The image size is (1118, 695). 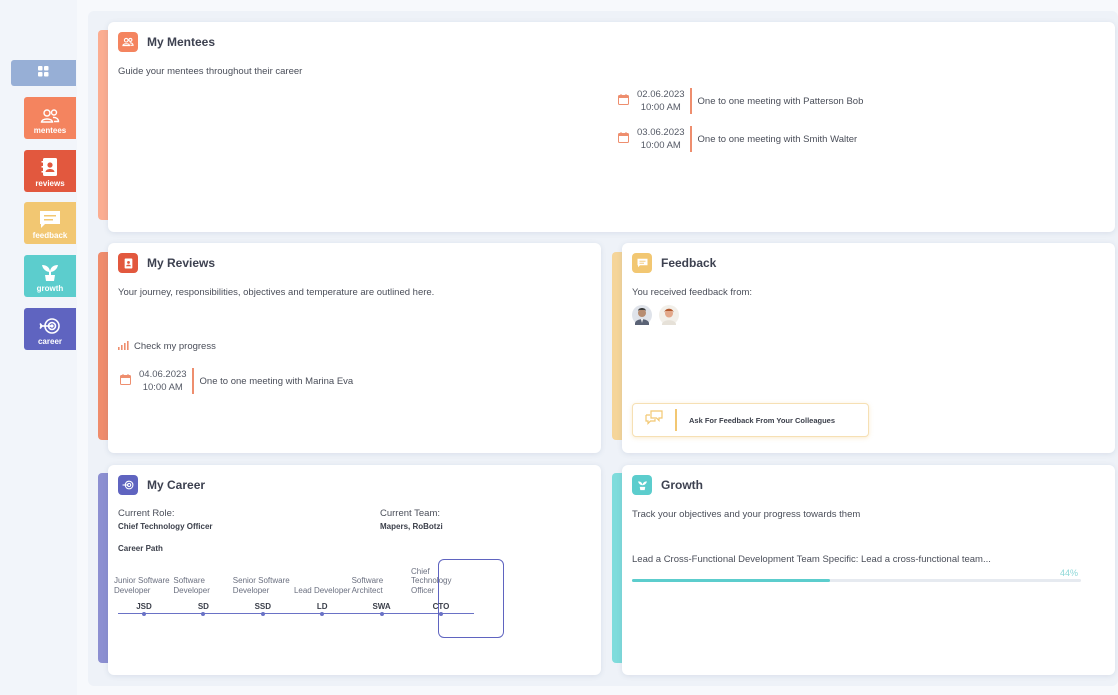 What do you see at coordinates (50, 235) in the screenshot?
I see `sidebar-item-label: feedback` at bounding box center [50, 235].